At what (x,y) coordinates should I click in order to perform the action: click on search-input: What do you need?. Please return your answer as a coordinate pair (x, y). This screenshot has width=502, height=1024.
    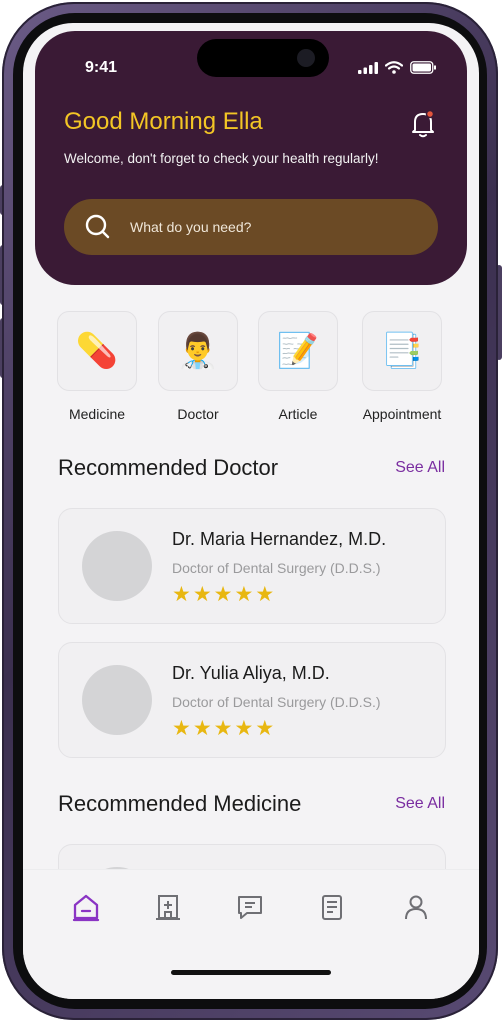
    Looking at the image, I should click on (190, 227).